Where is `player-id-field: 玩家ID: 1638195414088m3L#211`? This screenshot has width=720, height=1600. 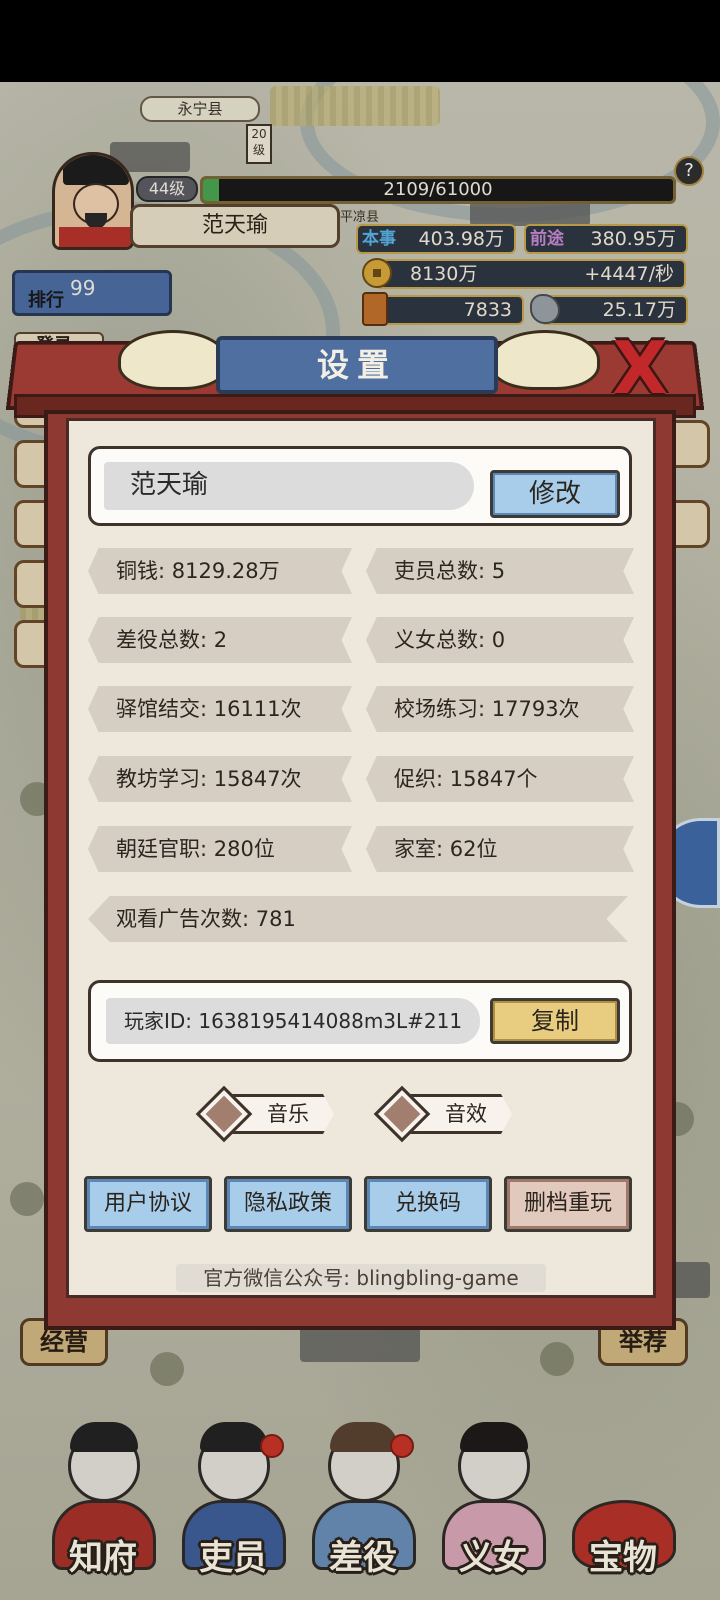
player-id-field: 玩家ID: 1638195414088m3L#211 is located at coordinates (293, 1021).